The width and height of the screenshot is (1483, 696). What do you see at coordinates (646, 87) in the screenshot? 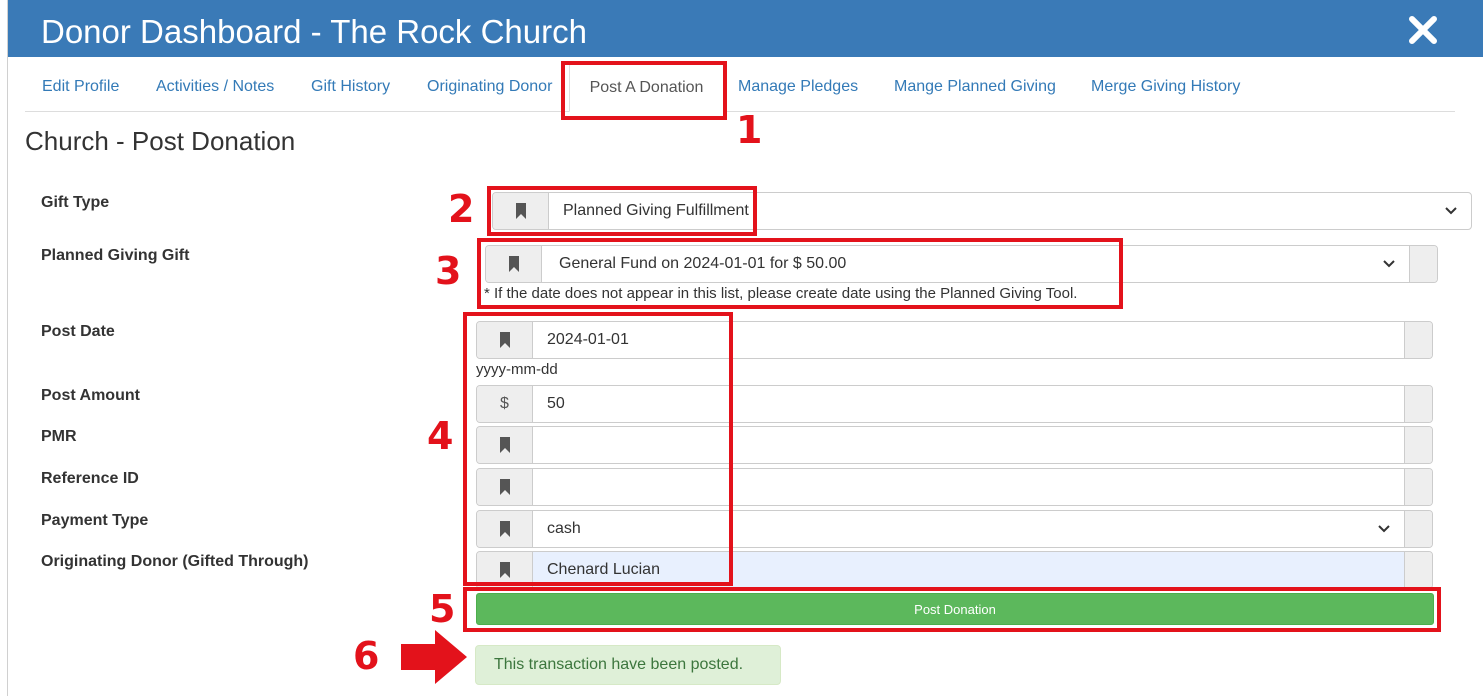
I see `tab-post-a-donation: Post A Donation` at bounding box center [646, 87].